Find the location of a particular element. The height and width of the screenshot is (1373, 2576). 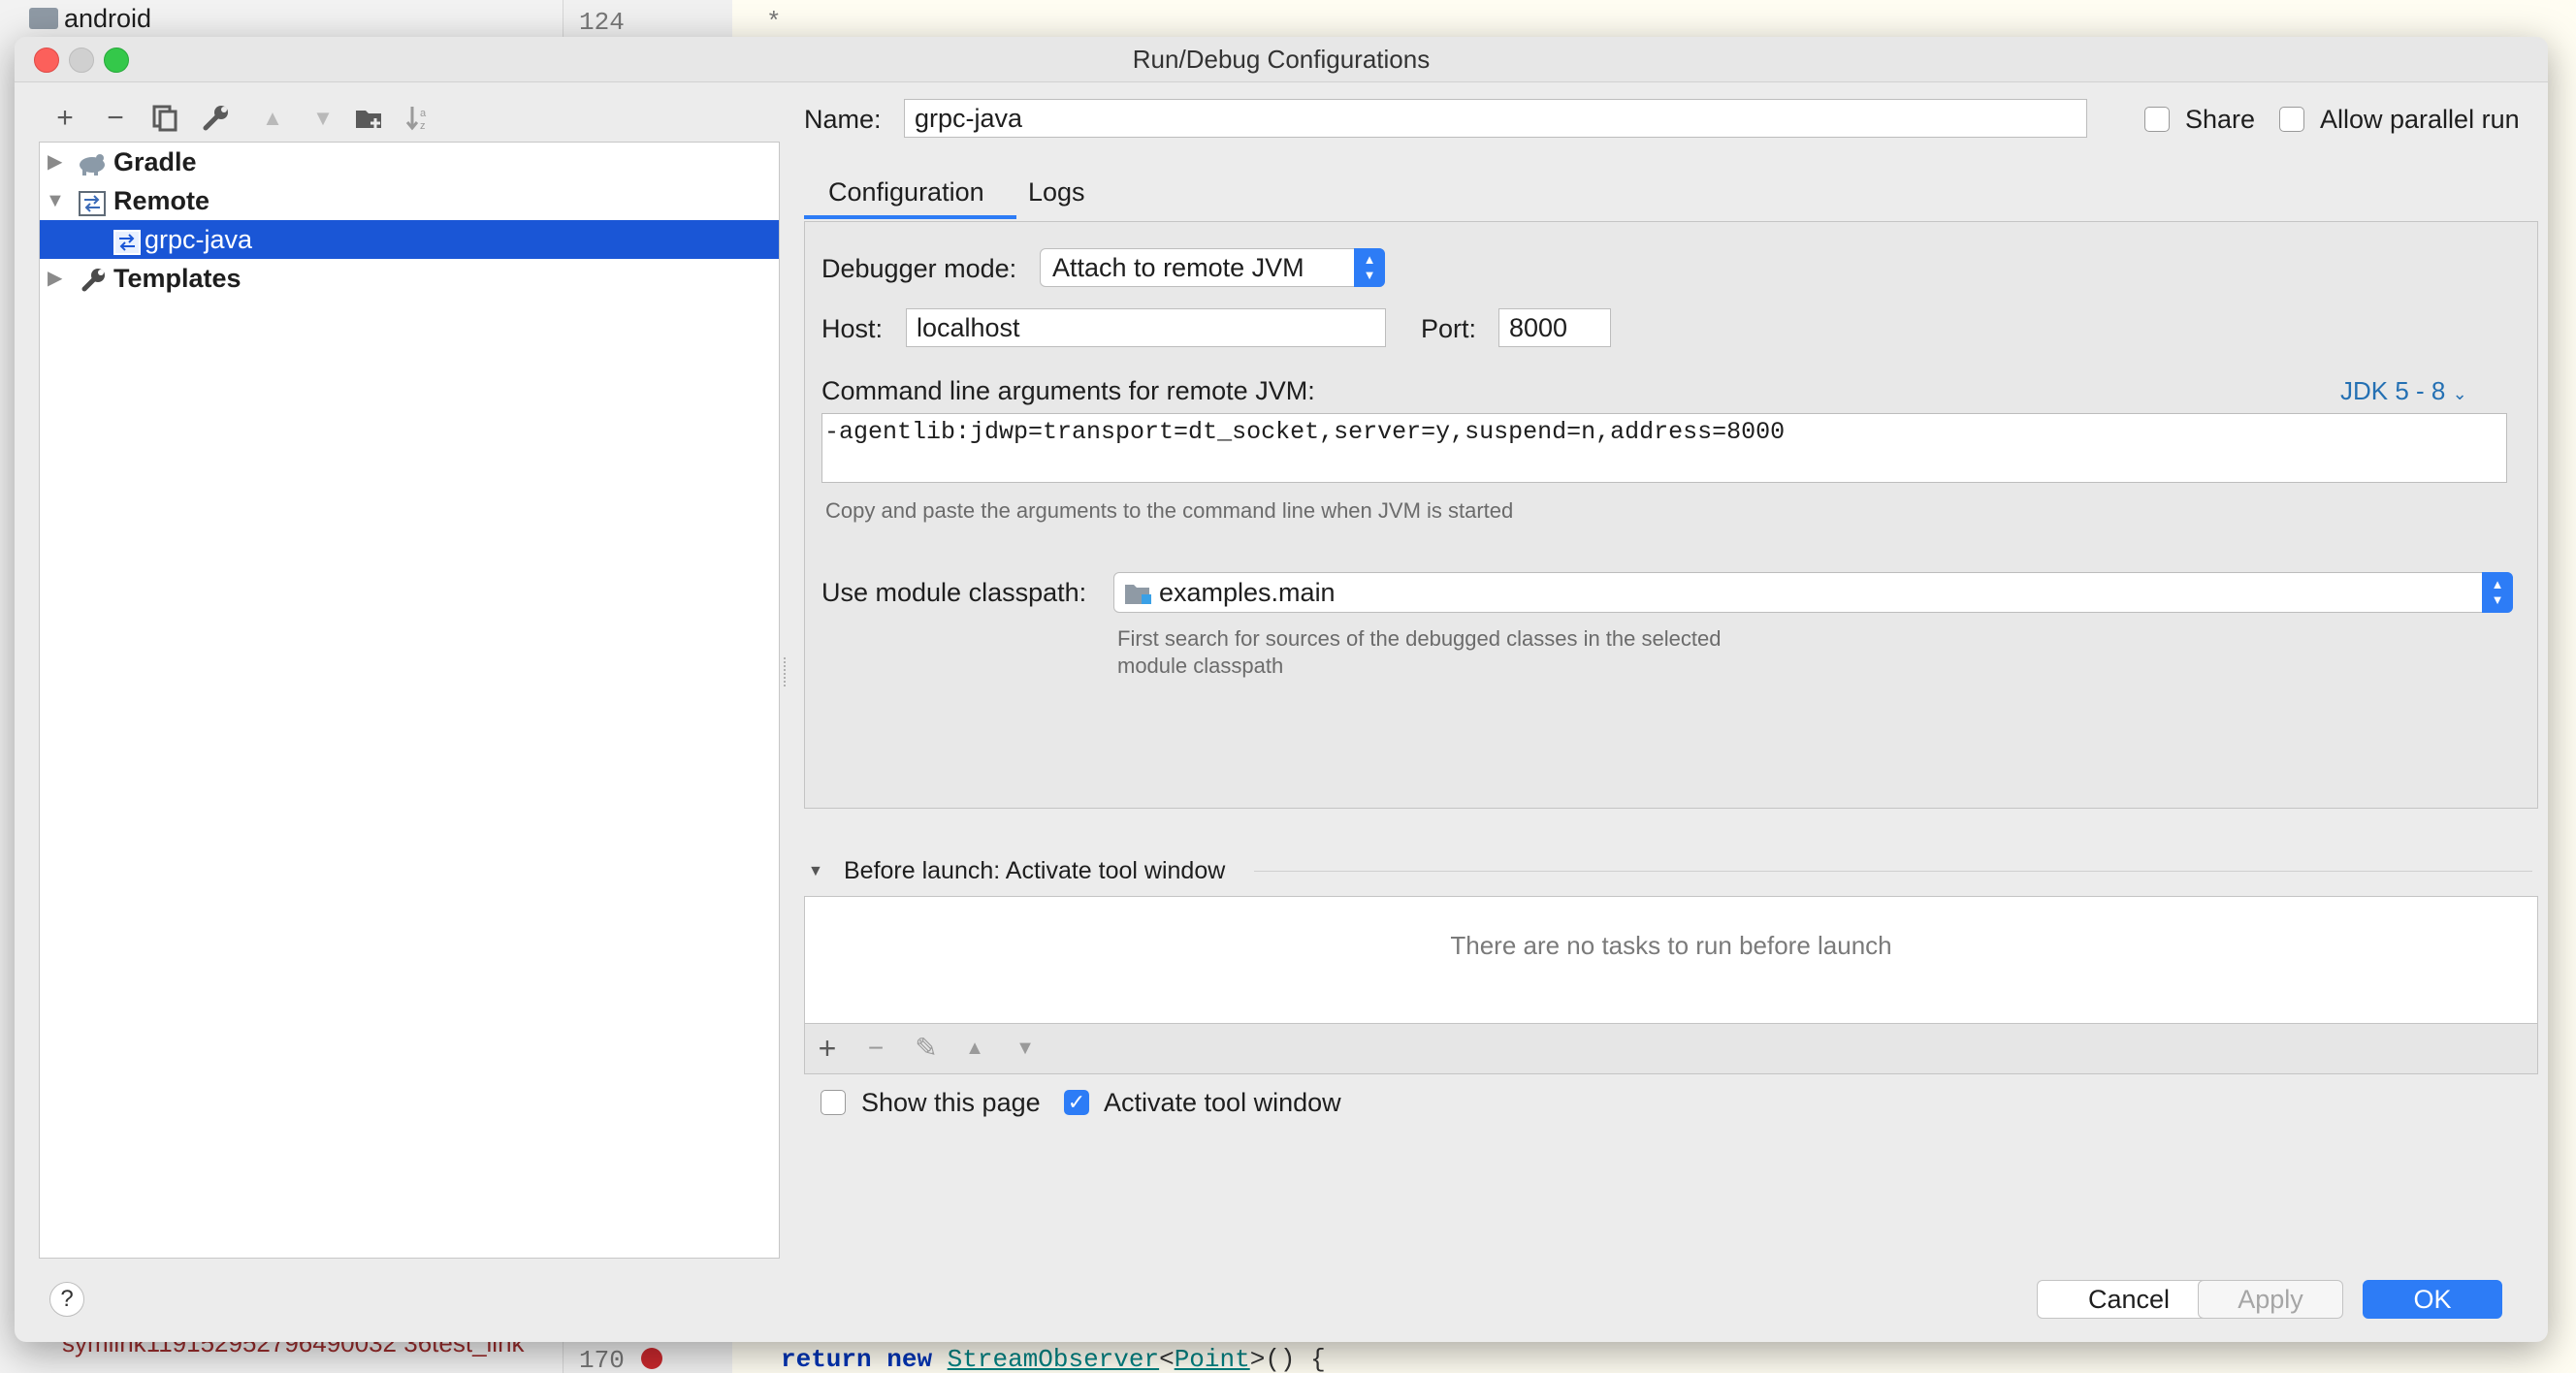

divider is located at coordinates (1893, 871).